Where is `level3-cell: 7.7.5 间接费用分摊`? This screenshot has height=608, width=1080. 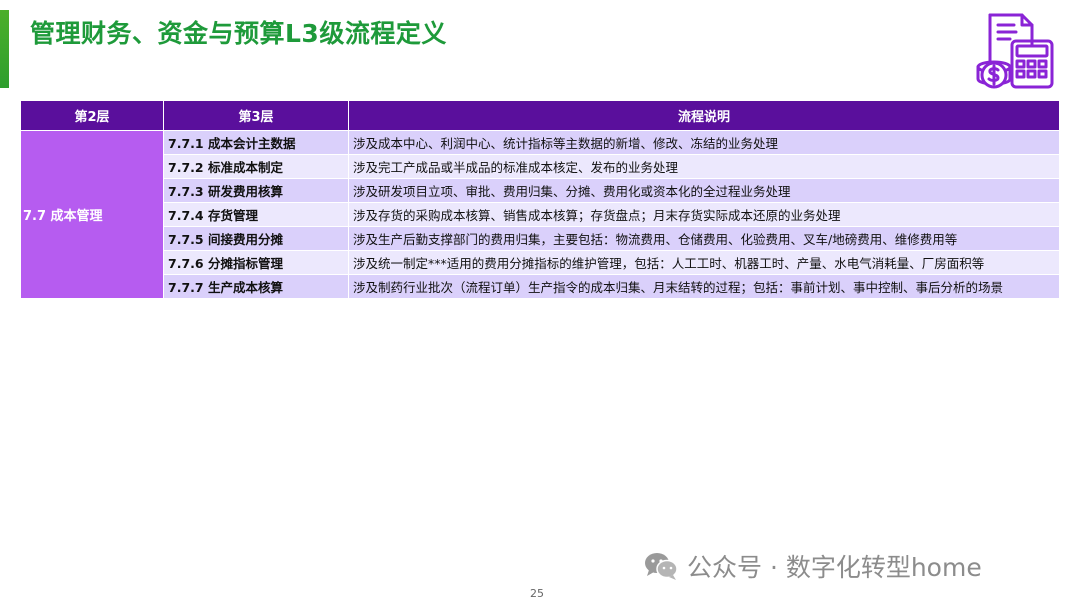
level3-cell: 7.7.5 间接费用分摊 is located at coordinates (256, 238).